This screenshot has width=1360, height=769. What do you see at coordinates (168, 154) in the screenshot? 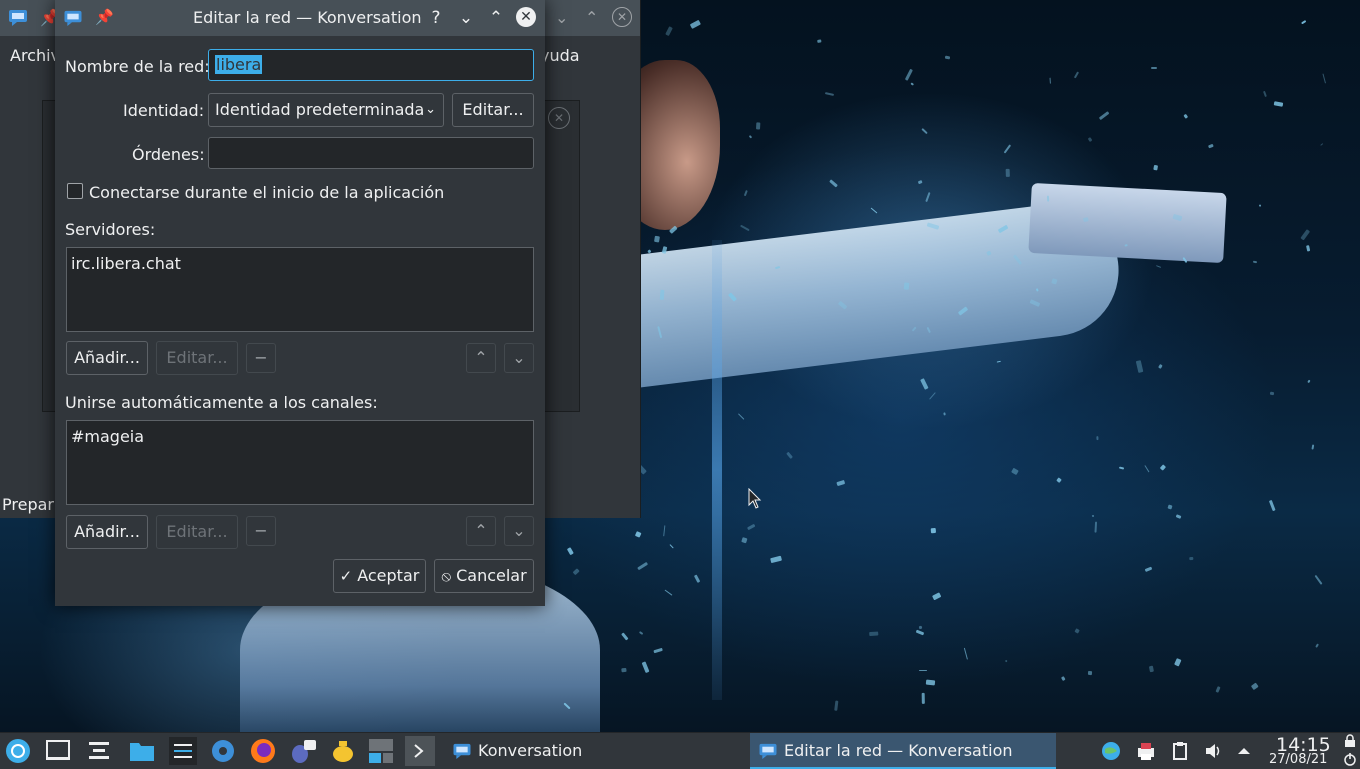
I see `commands-label: Órdenes:` at bounding box center [168, 154].